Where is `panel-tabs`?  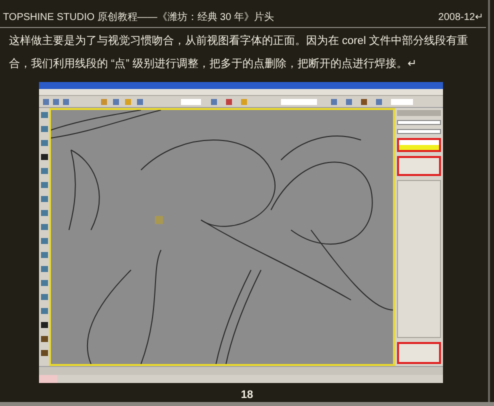 panel-tabs is located at coordinates (419, 113).